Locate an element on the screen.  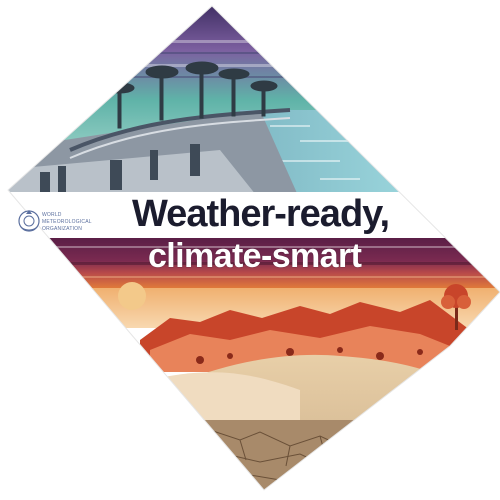
wmo-emblem-icon is located at coordinates (29, 221).